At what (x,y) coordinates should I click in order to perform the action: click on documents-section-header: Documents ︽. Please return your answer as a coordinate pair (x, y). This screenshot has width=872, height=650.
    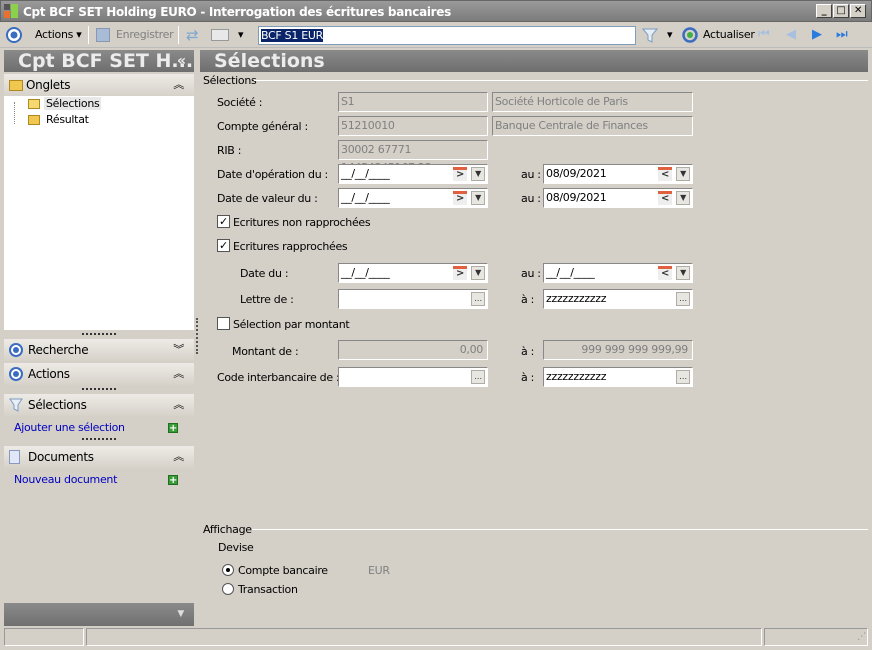
    Looking at the image, I should click on (99, 457).